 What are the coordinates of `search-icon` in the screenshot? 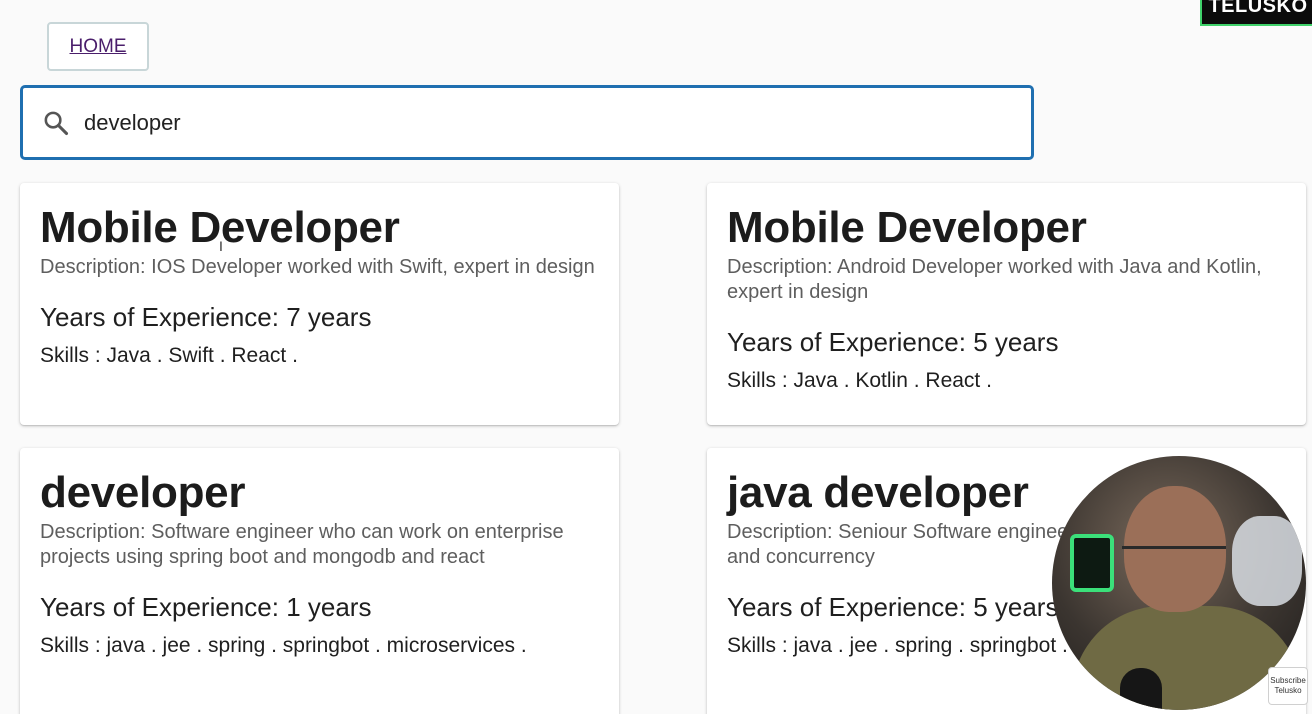 It's located at (56, 123).